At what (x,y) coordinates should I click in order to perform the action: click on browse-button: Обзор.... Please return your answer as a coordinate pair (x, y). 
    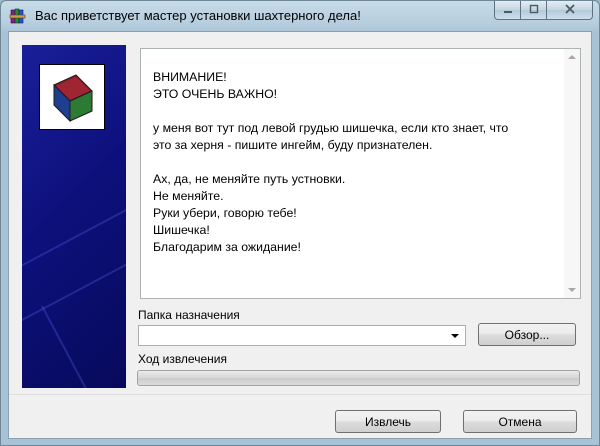
    Looking at the image, I should click on (527, 334).